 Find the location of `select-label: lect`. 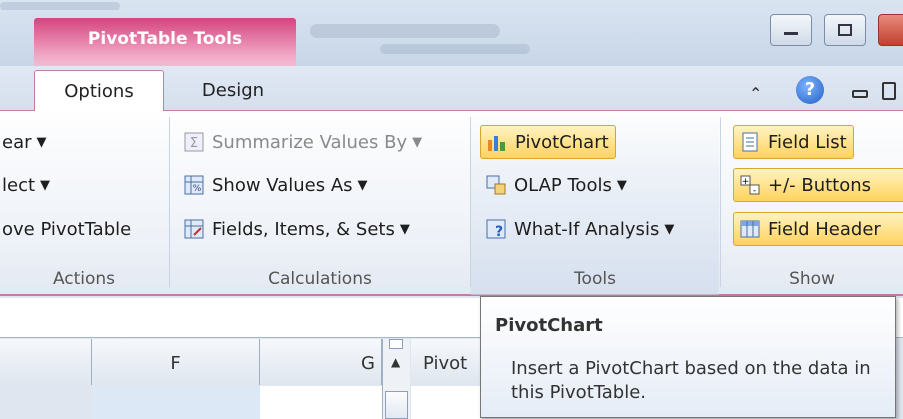

select-label: lect is located at coordinates (19, 185).